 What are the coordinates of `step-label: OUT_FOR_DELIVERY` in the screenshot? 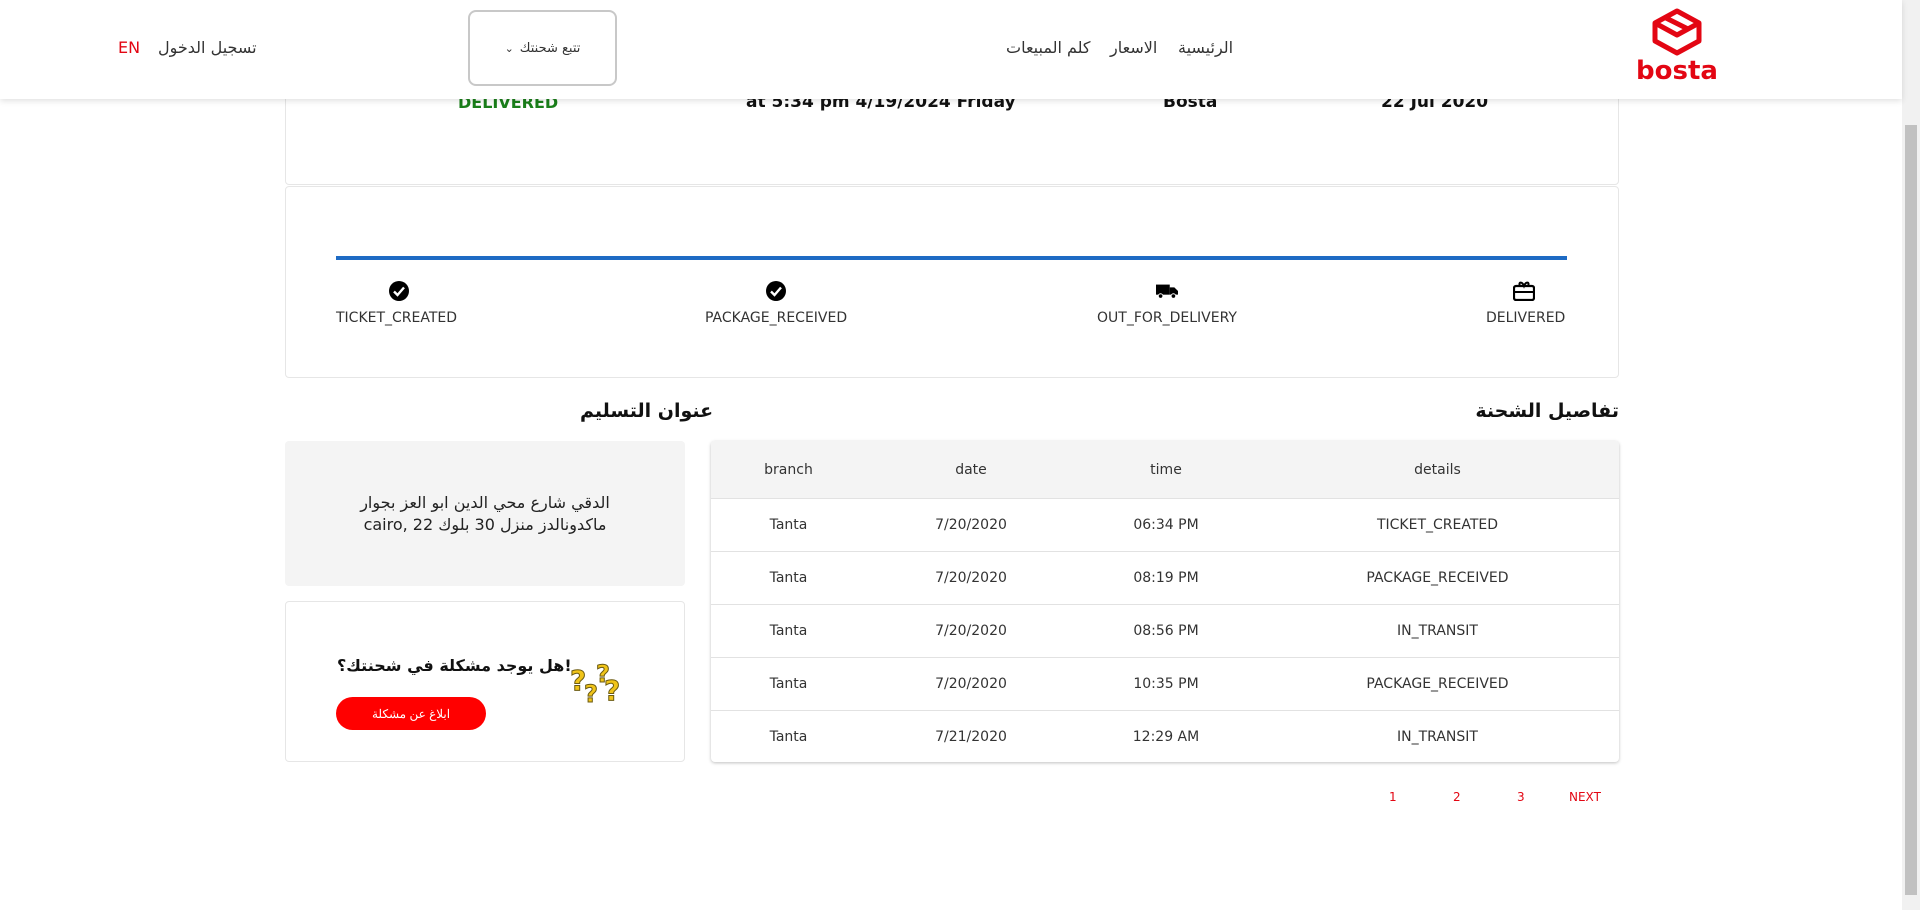 It's located at (1167, 318).